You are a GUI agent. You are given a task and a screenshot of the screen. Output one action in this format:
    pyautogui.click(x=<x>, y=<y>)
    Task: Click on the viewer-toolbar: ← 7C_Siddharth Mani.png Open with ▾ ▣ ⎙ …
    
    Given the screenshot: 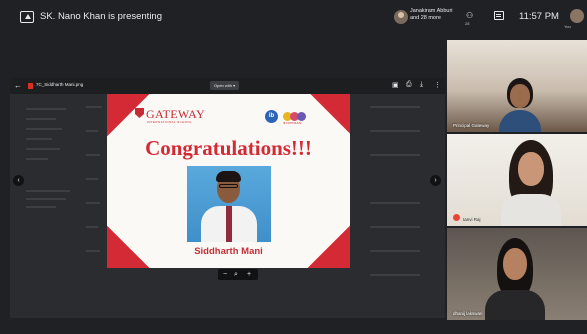 What is the action you would take?
    pyautogui.click(x=227, y=86)
    